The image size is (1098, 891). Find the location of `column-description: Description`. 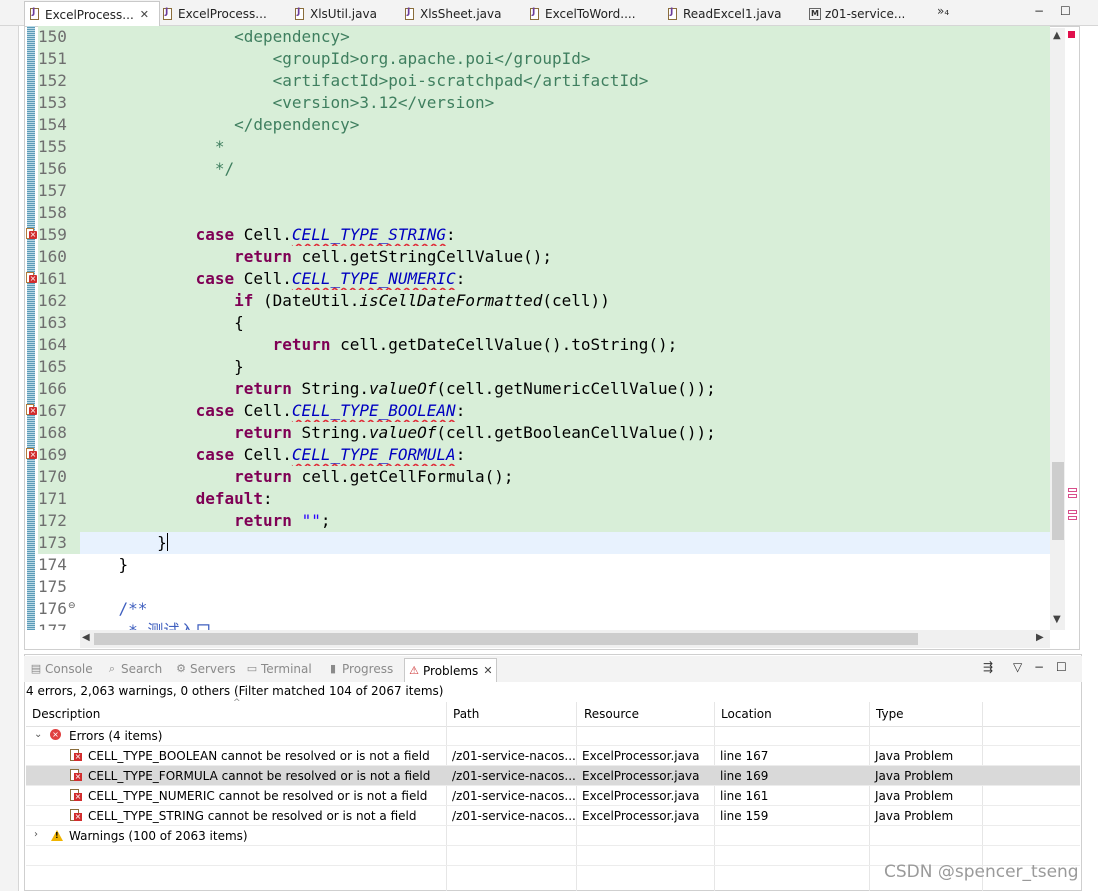

column-description: Description is located at coordinates (66, 714).